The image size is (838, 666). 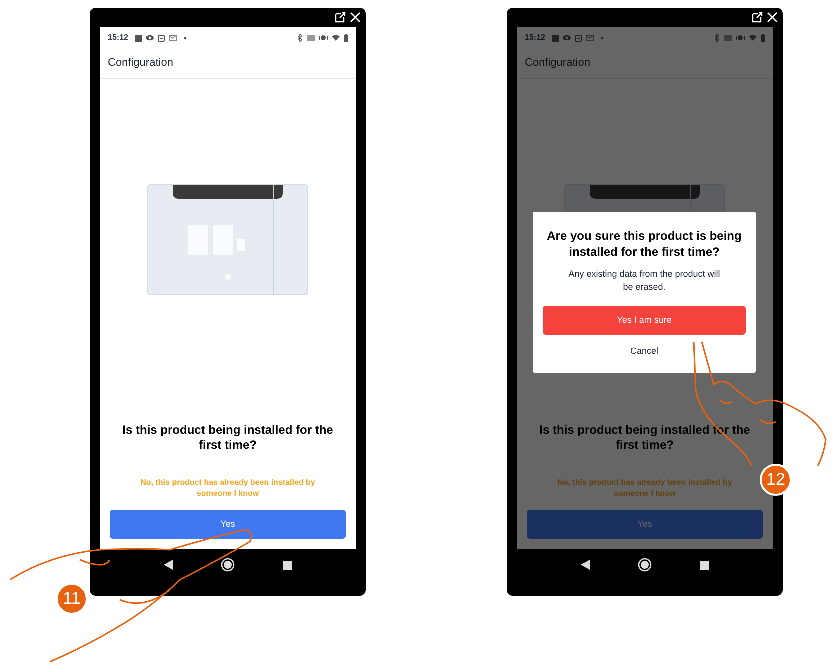 What do you see at coordinates (645, 281) in the screenshot?
I see `dialog-message: Any existing data from the product will be erased.` at bounding box center [645, 281].